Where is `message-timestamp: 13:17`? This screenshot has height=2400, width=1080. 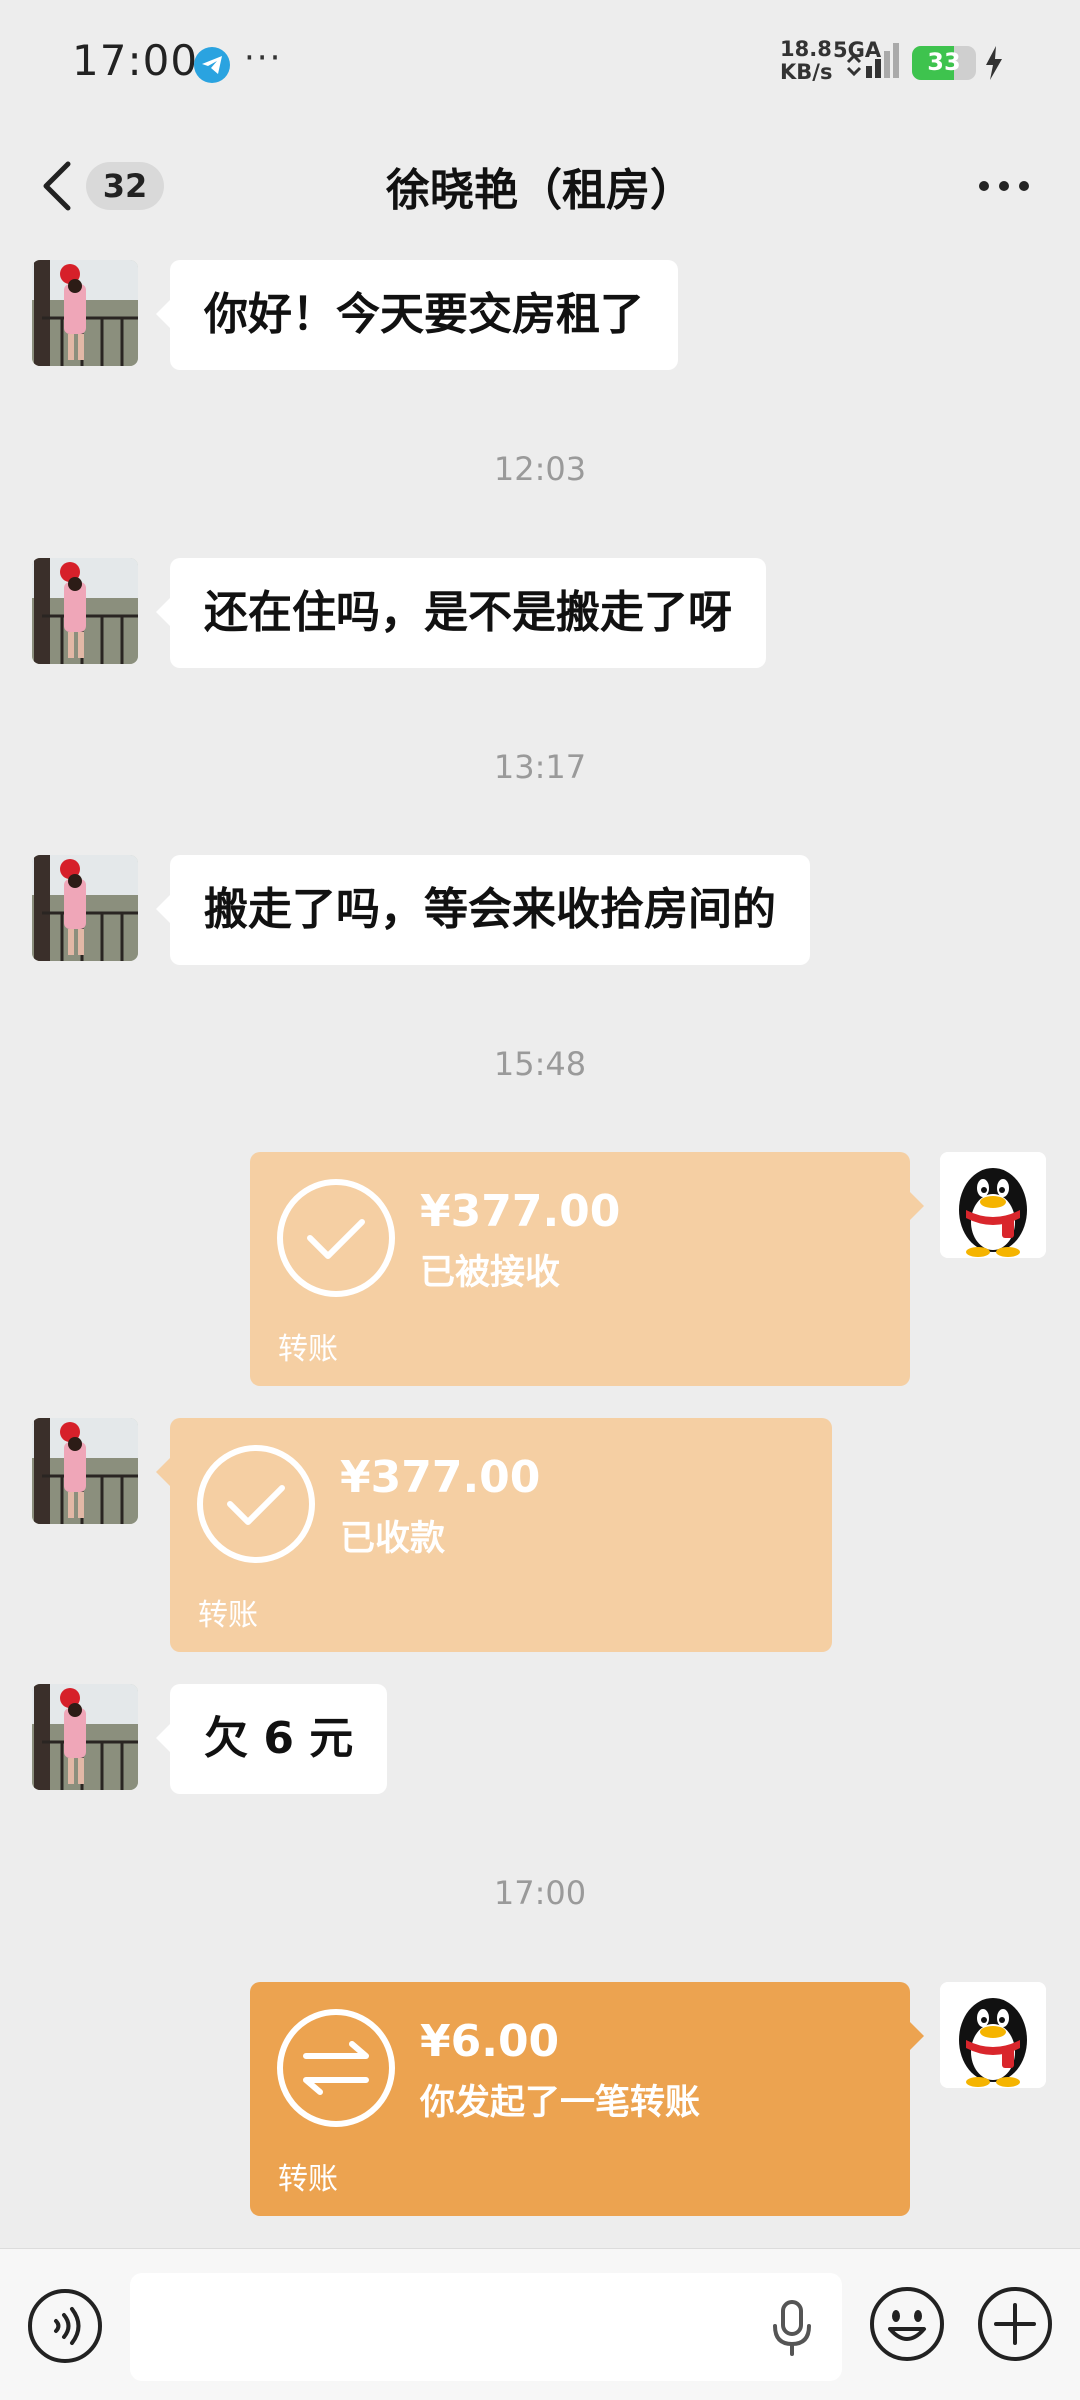
message-timestamp: 13:17 is located at coordinates (540, 767).